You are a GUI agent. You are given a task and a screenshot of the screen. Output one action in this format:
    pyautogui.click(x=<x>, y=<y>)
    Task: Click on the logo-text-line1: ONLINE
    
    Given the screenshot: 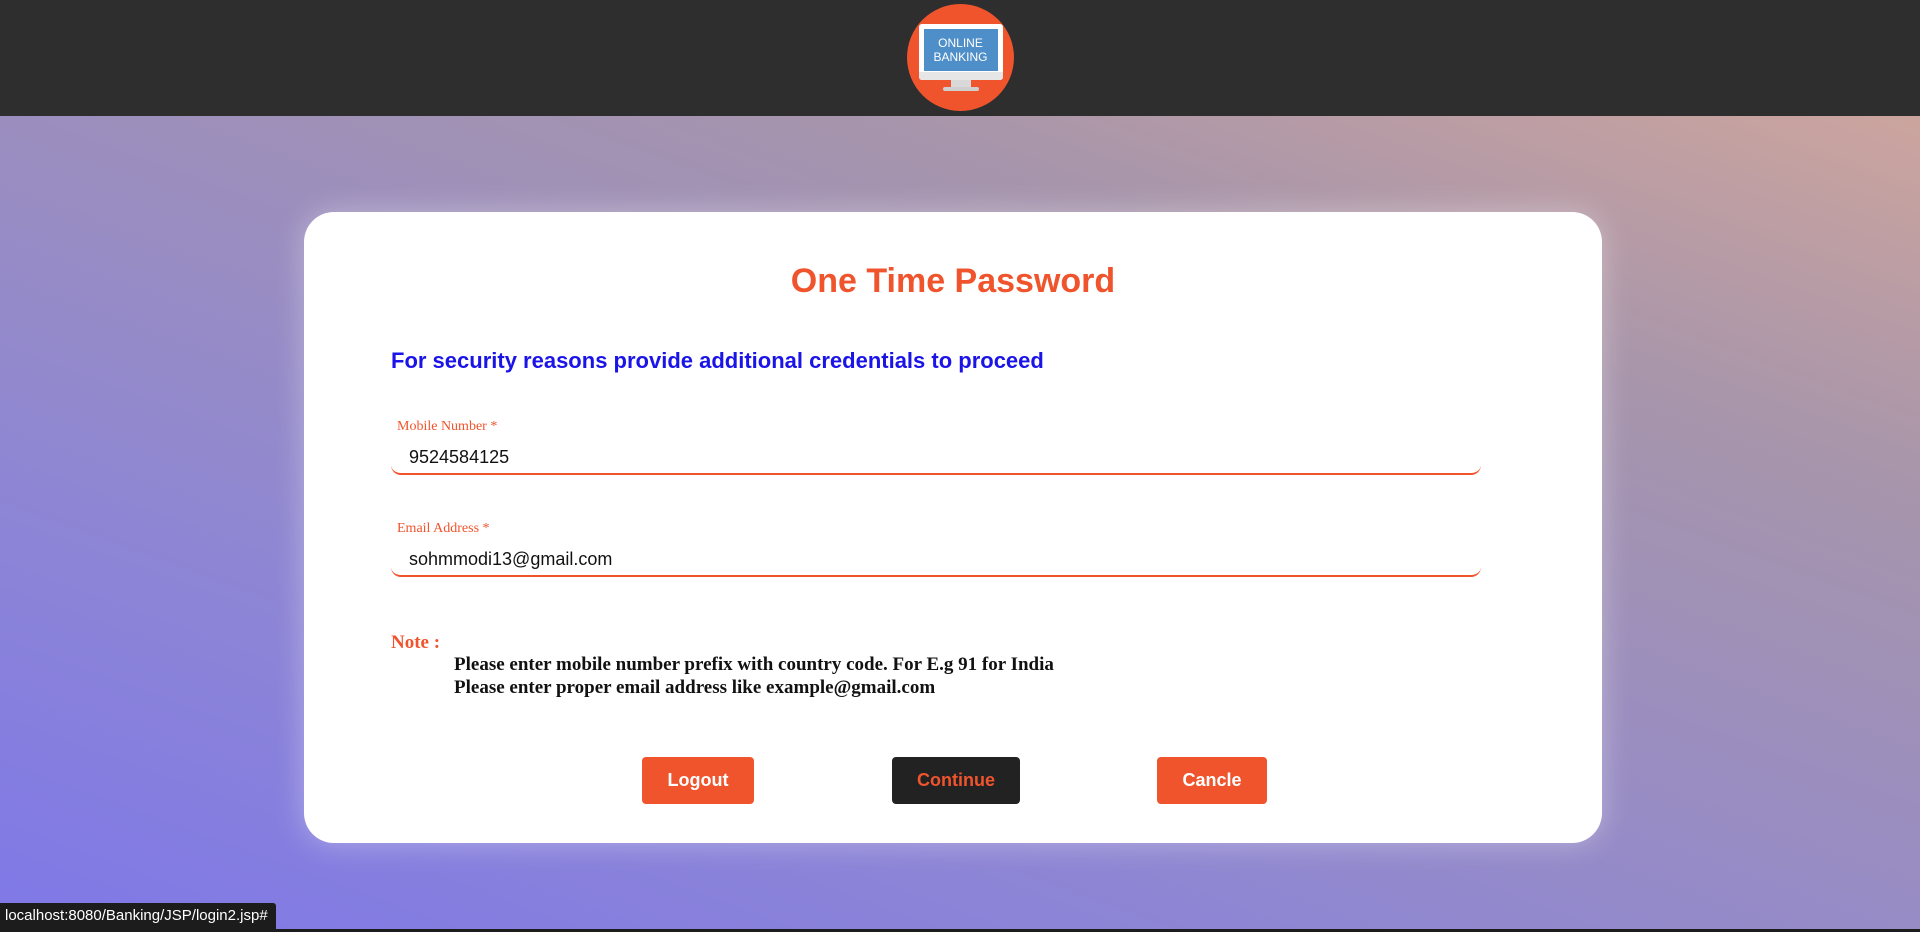 What is the action you would take?
    pyautogui.click(x=960, y=42)
    